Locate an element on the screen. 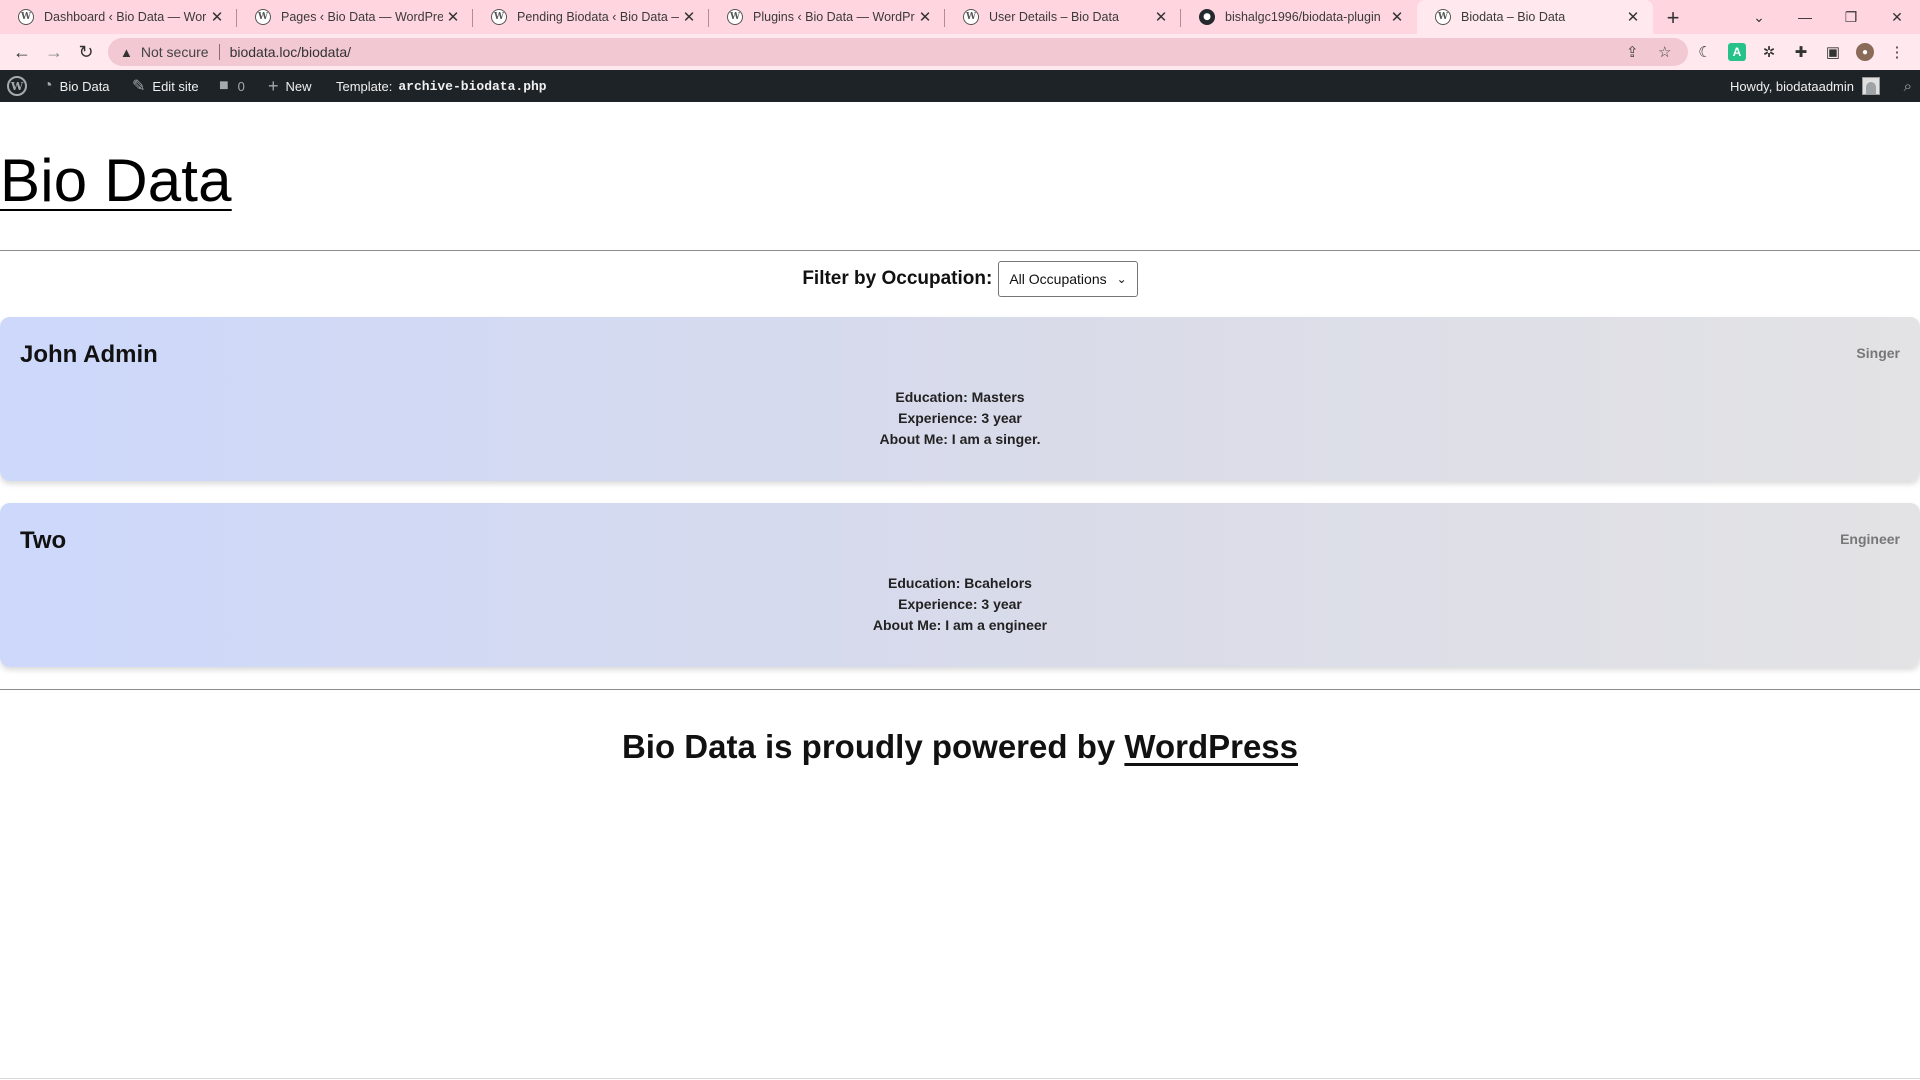  occupation-select-value: All Occupations is located at coordinates (1058, 279).